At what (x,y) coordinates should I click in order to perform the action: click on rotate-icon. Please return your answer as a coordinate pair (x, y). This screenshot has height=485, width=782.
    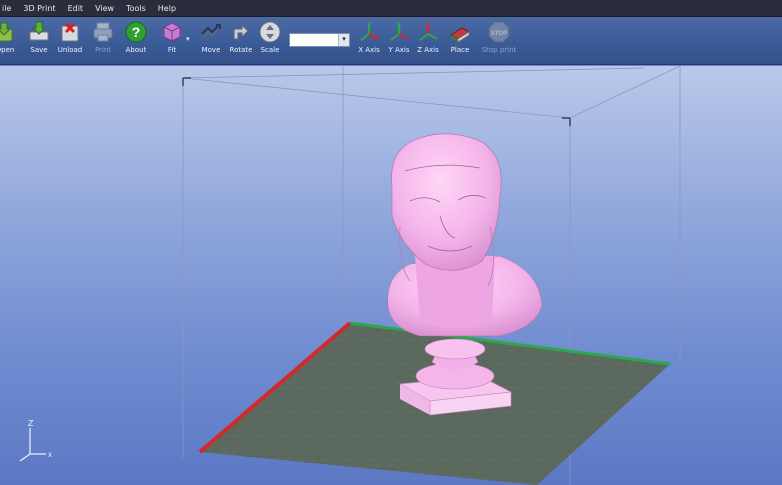
    Looking at the image, I should click on (241, 31).